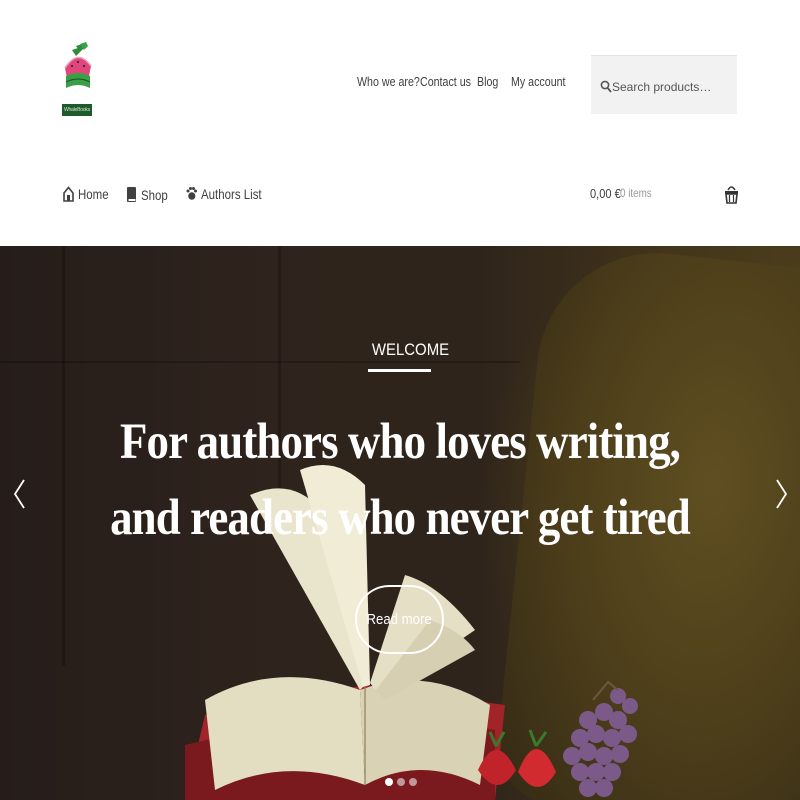 The width and height of the screenshot is (800, 800). Describe the element at coordinates (78, 65) in the screenshot. I see `watermelon-book-logo-icon` at that location.